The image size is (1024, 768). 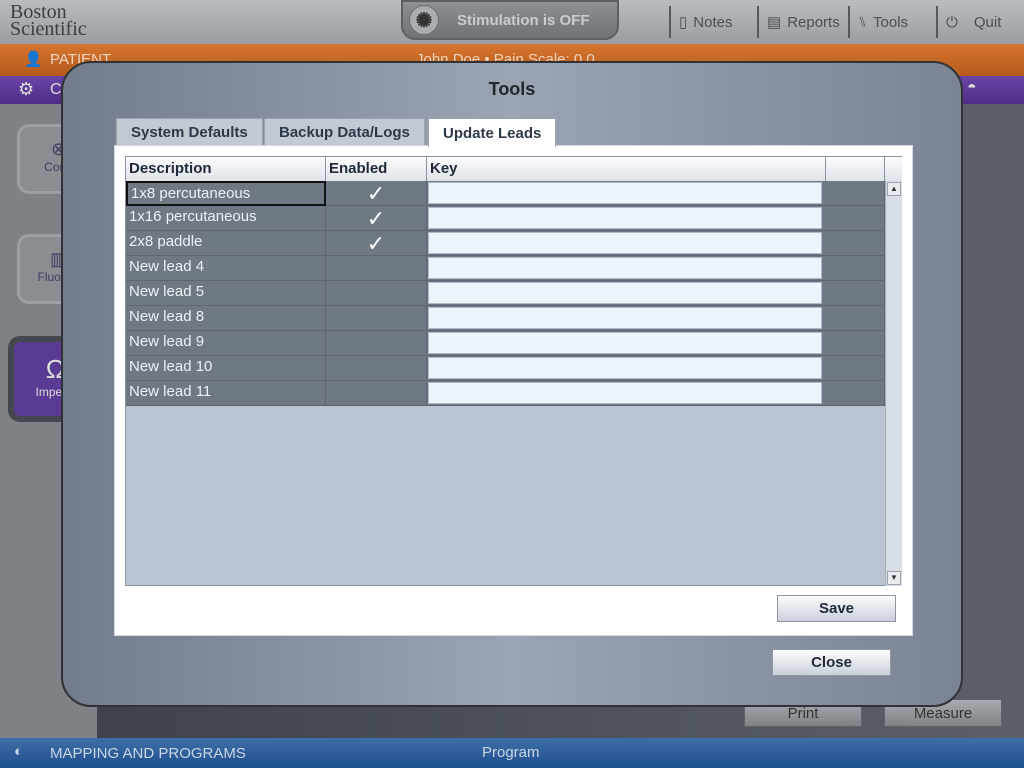 What do you see at coordinates (226, 318) in the screenshot?
I see `description-cell: New lead 8` at bounding box center [226, 318].